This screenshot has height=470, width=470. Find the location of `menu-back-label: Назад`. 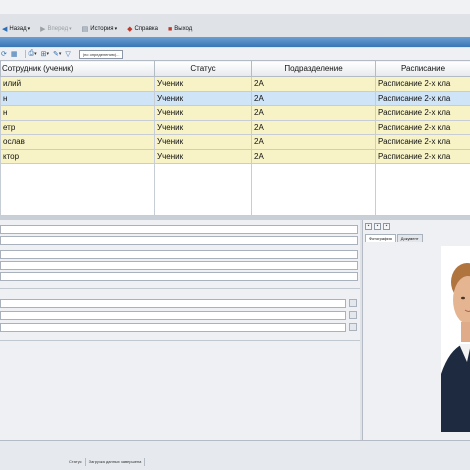

menu-back-label: Назад is located at coordinates (18, 29).